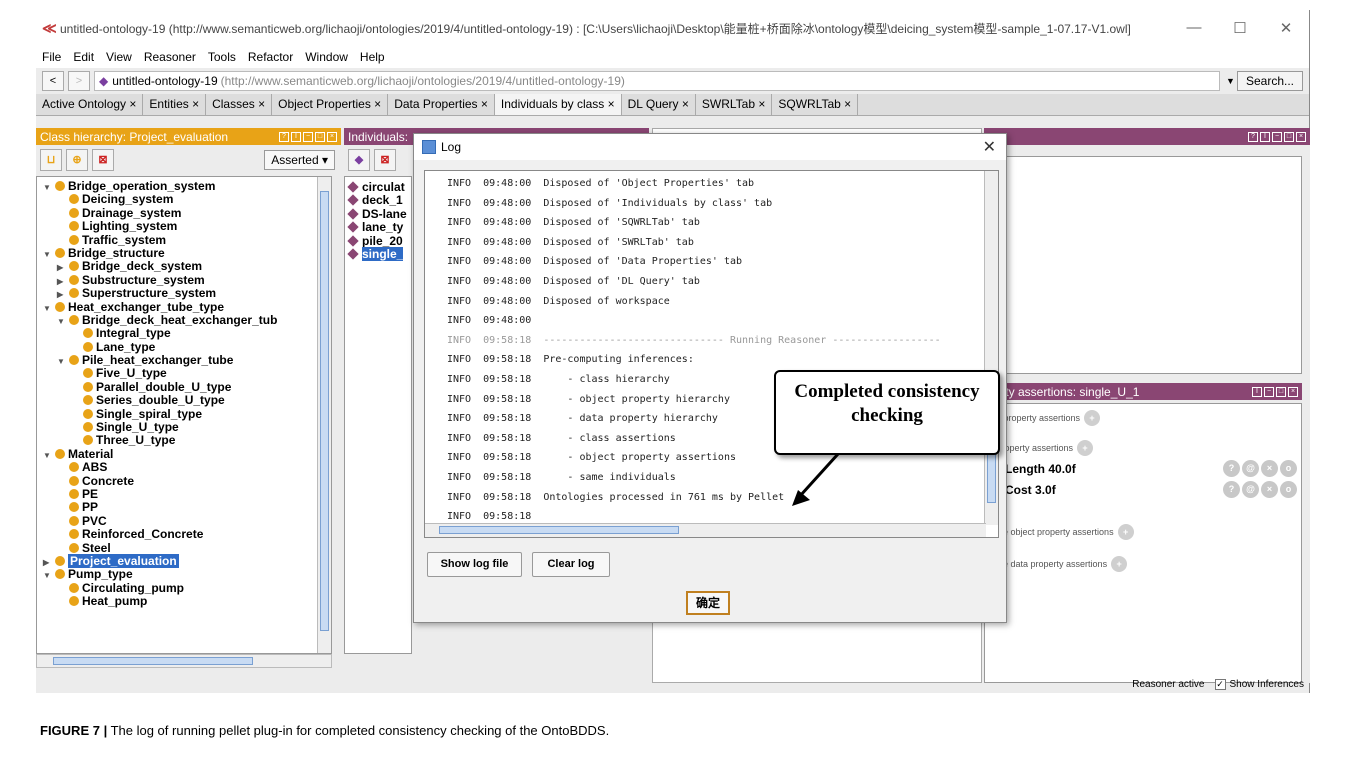  I want to click on log-hscroll, so click(705, 530).